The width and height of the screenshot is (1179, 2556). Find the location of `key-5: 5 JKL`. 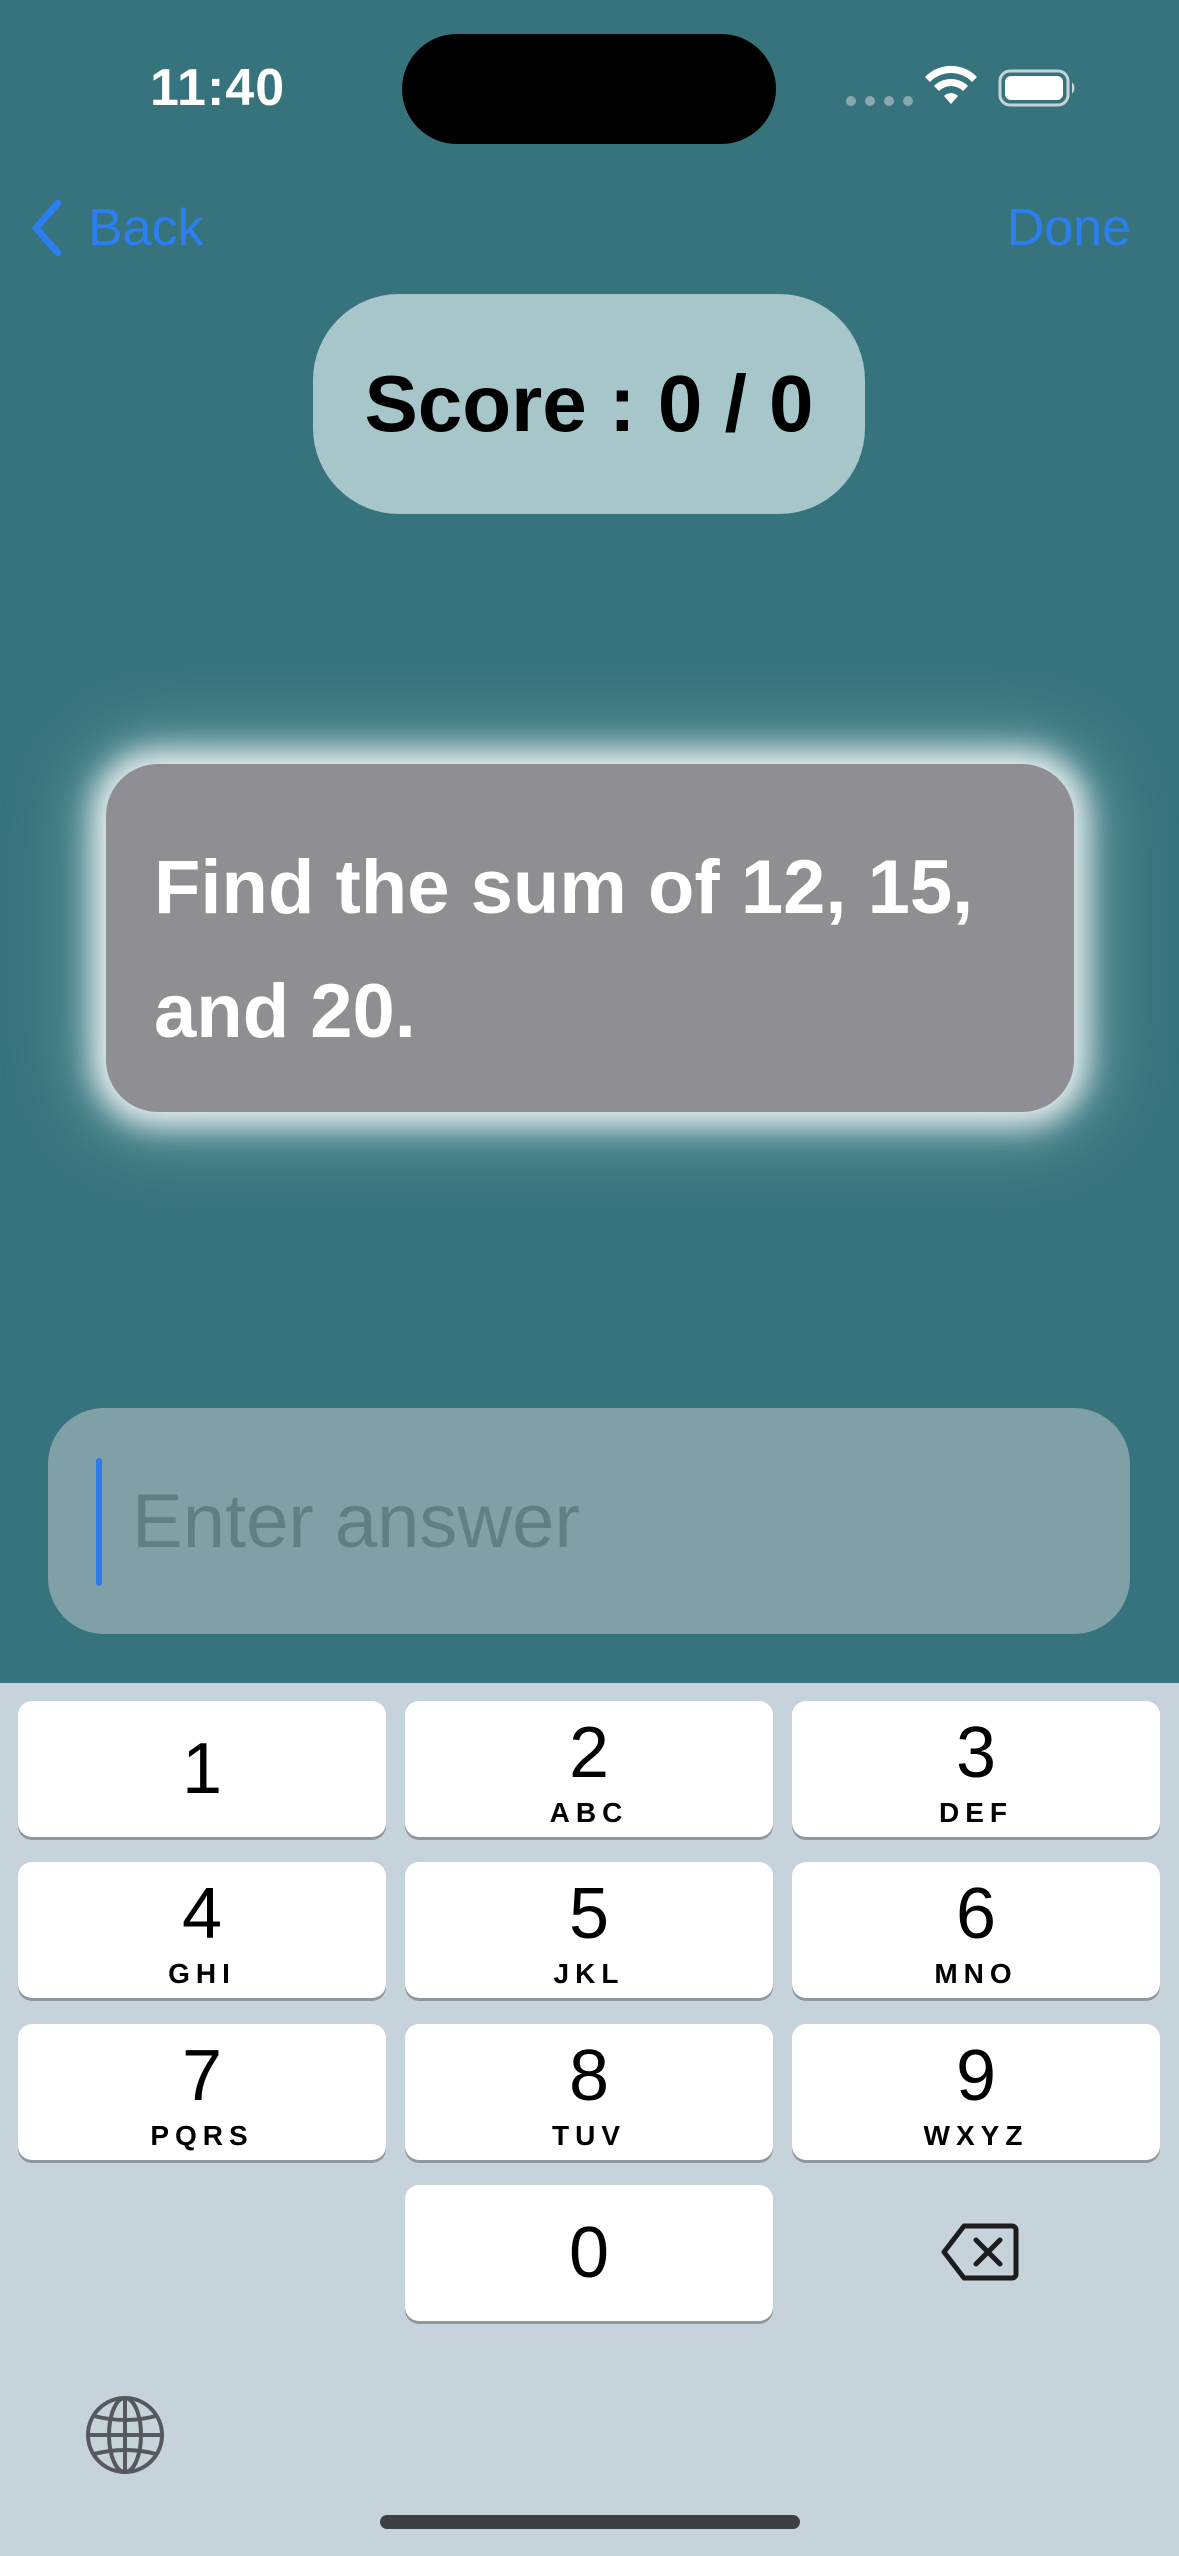

key-5: 5 JKL is located at coordinates (589, 1930).